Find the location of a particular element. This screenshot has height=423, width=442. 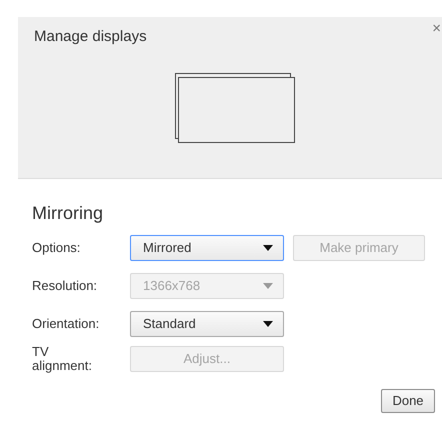

field-label: Resolution: is located at coordinates (65, 286).